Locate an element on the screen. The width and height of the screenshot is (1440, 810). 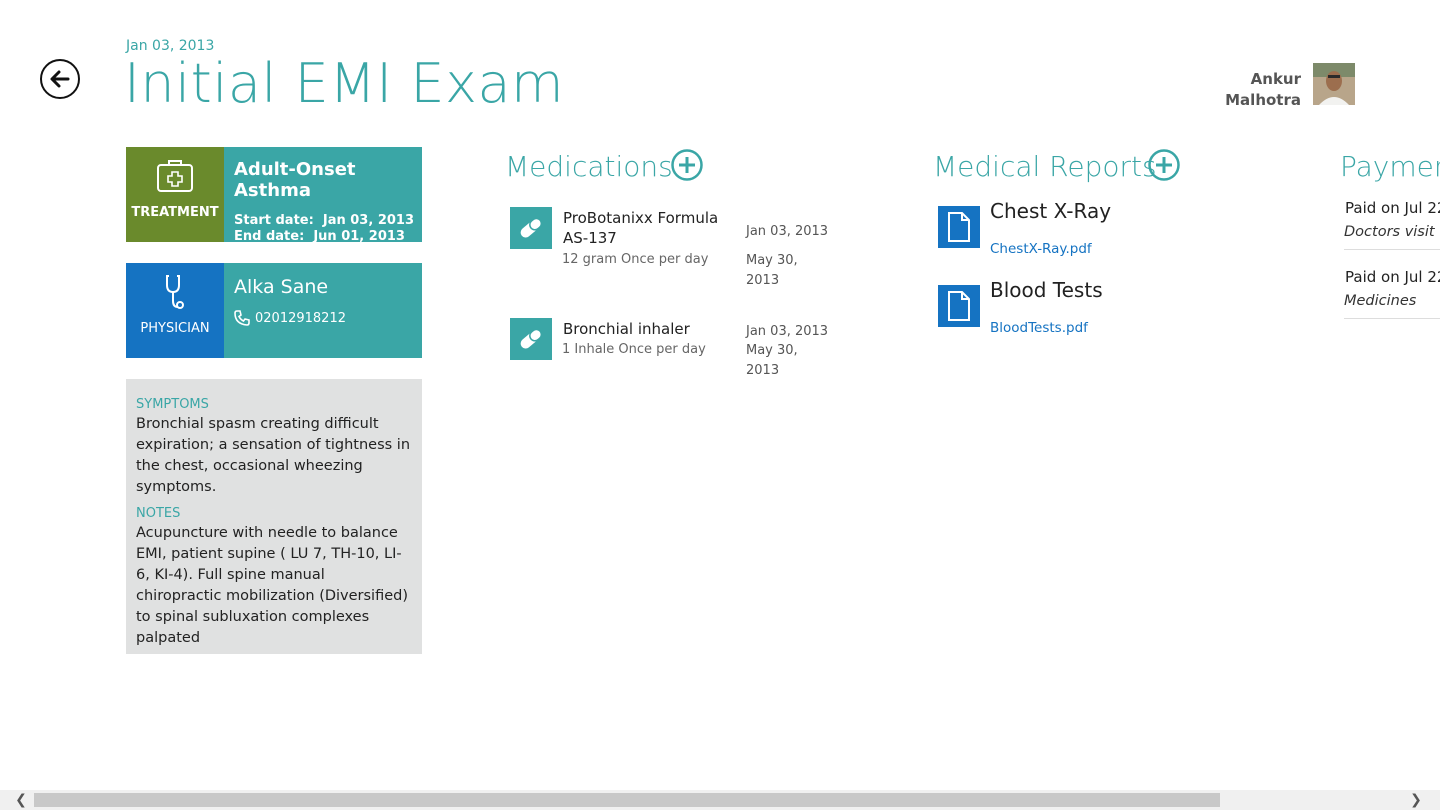
report-title: Chest X-Ray is located at coordinates (1051, 211).